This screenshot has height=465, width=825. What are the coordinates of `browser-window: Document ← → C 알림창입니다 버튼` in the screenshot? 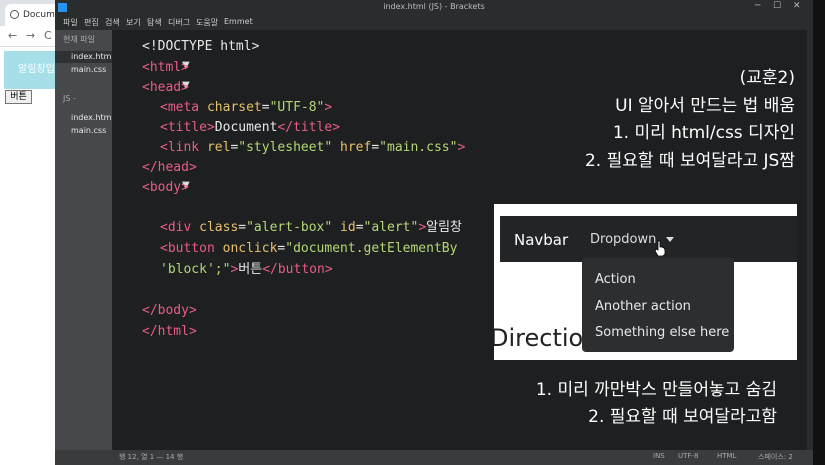 It's located at (30, 232).